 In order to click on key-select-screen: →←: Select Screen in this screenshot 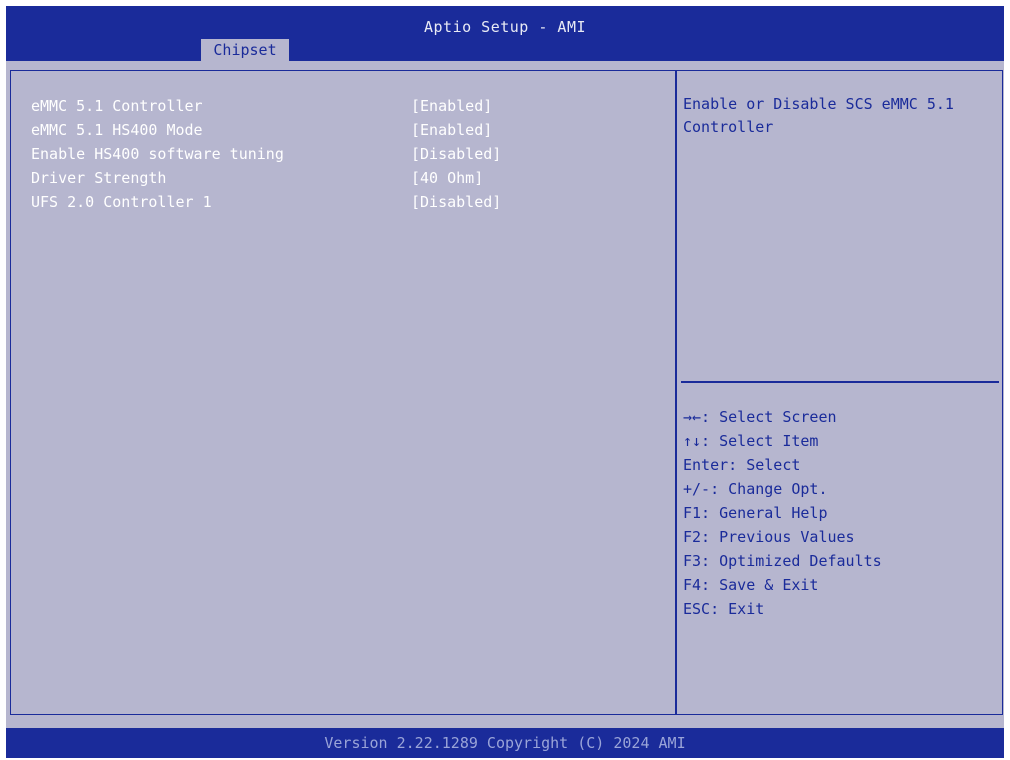, I will do `click(760, 417)`.